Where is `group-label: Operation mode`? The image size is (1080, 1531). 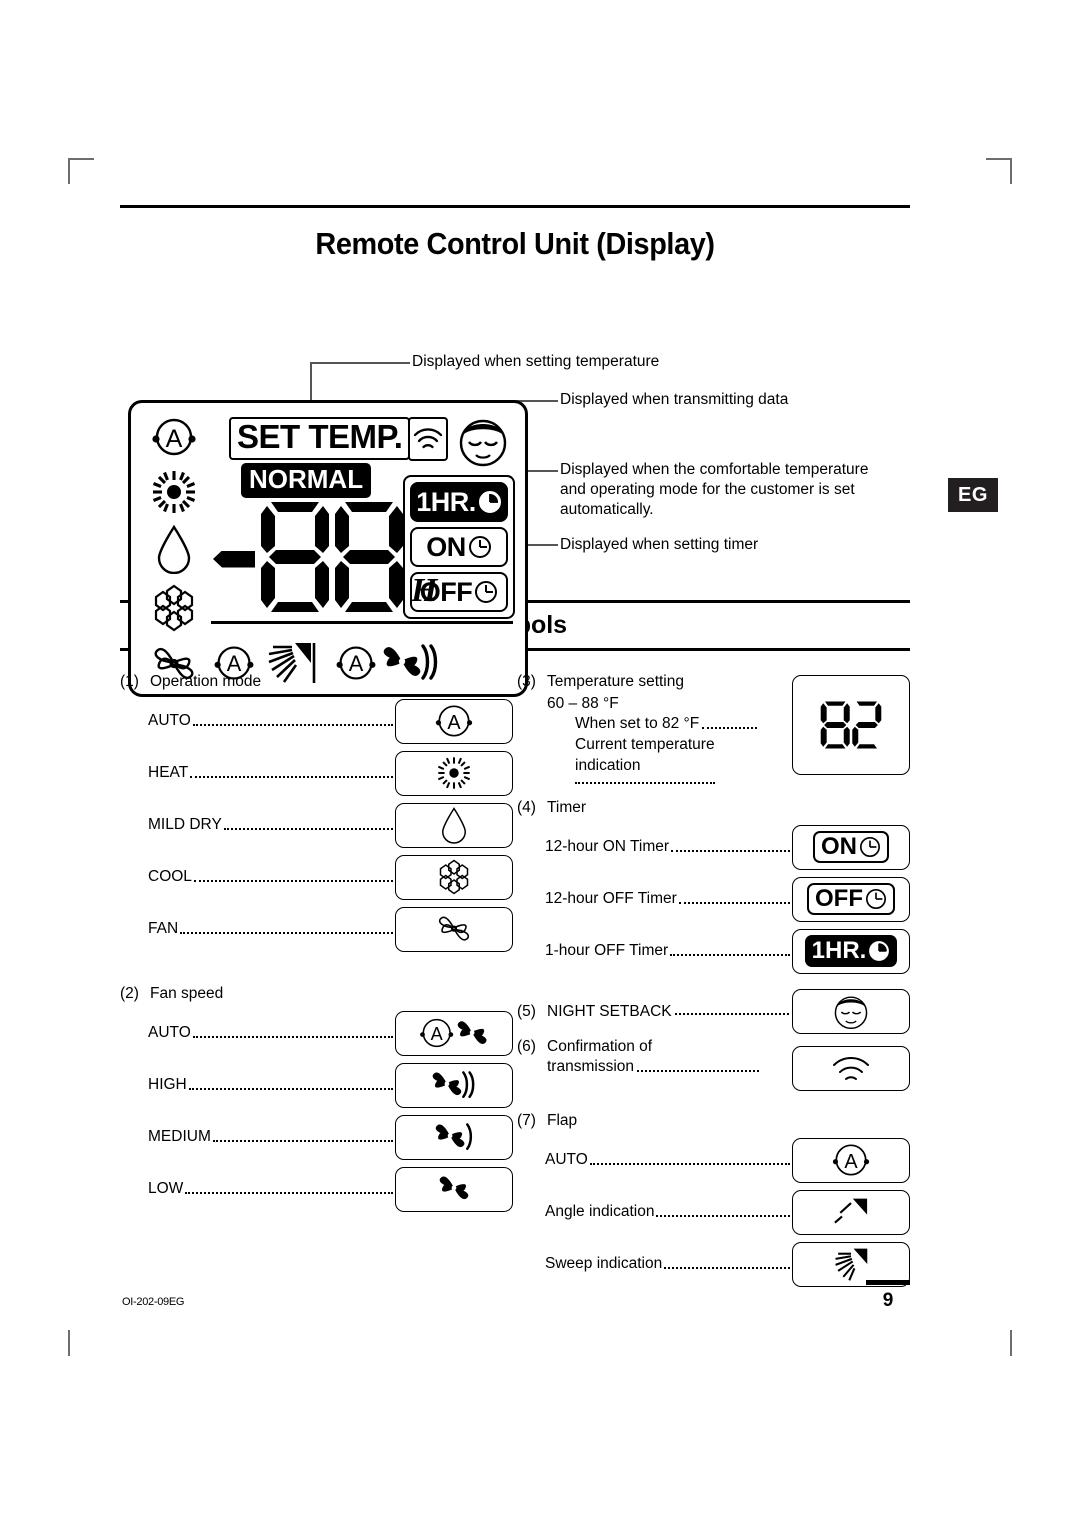 group-label: Operation mode is located at coordinates (206, 681).